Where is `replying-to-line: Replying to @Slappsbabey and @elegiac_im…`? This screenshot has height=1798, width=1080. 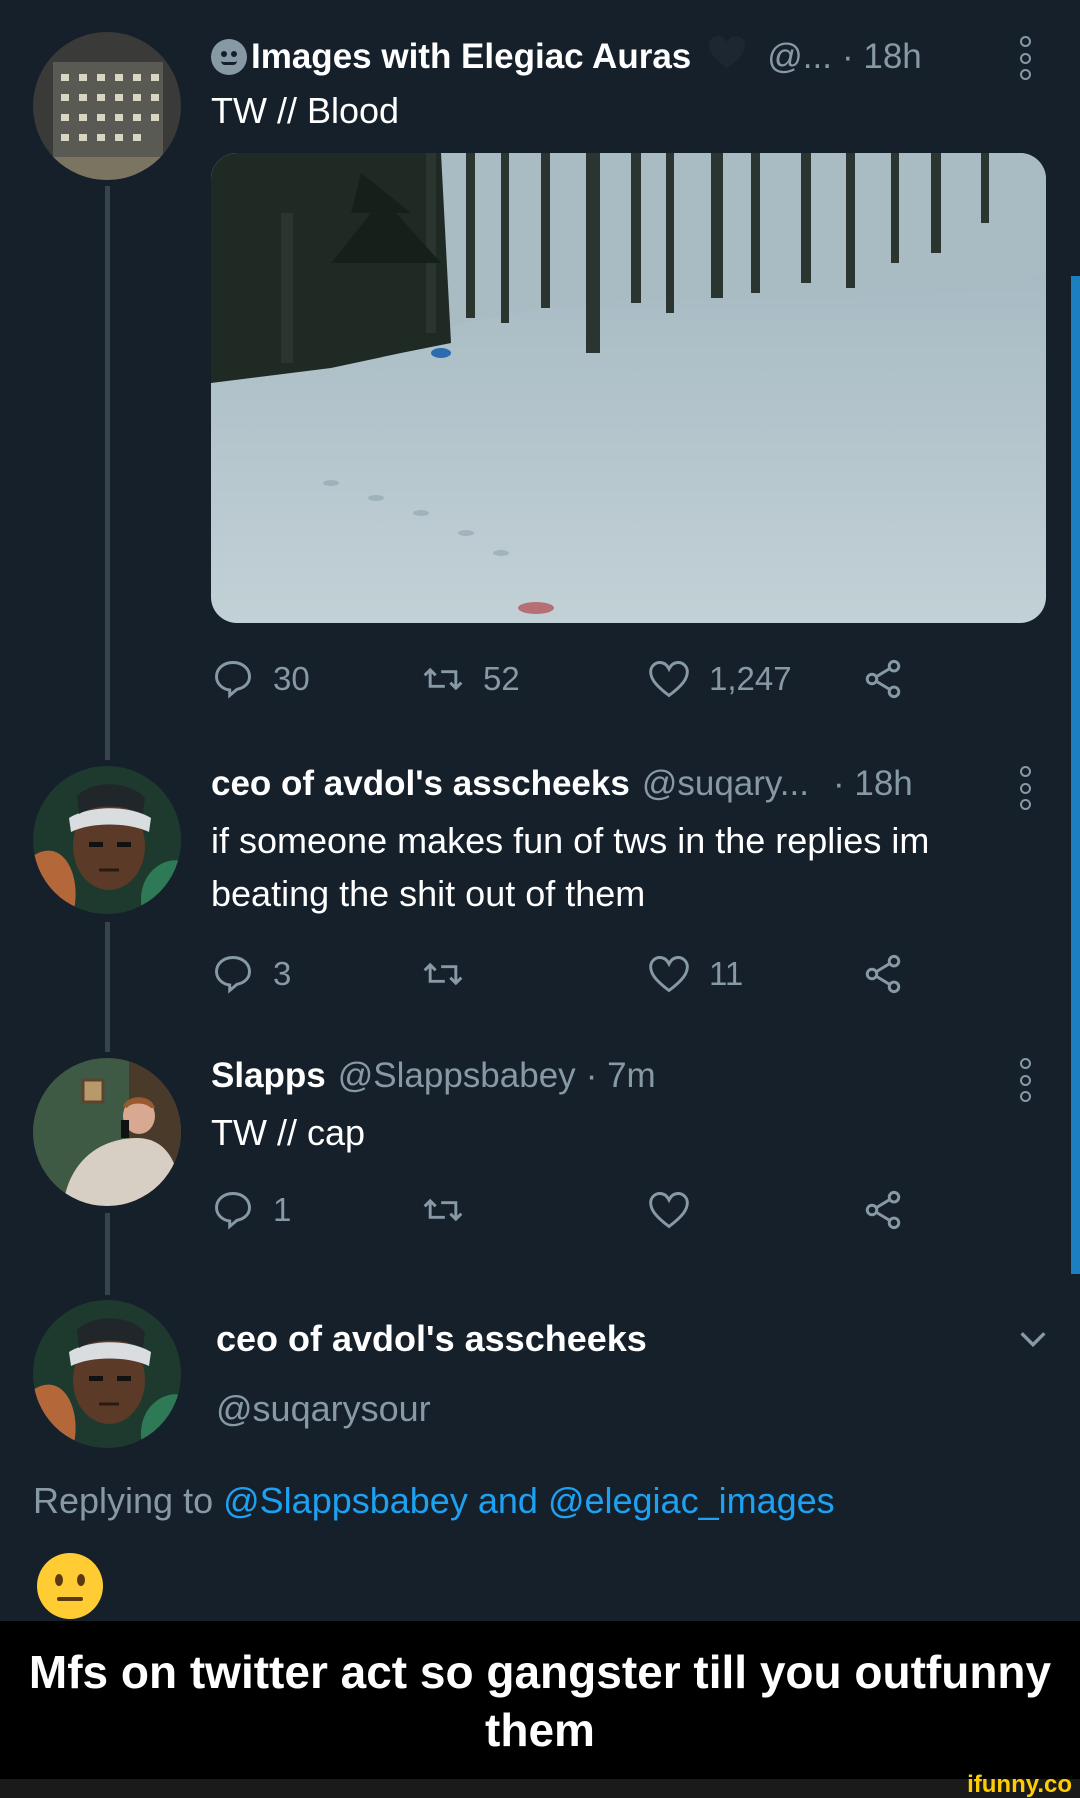
replying-to-line: Replying to @Slappsbabey and @elegiac_im… is located at coordinates (434, 1501).